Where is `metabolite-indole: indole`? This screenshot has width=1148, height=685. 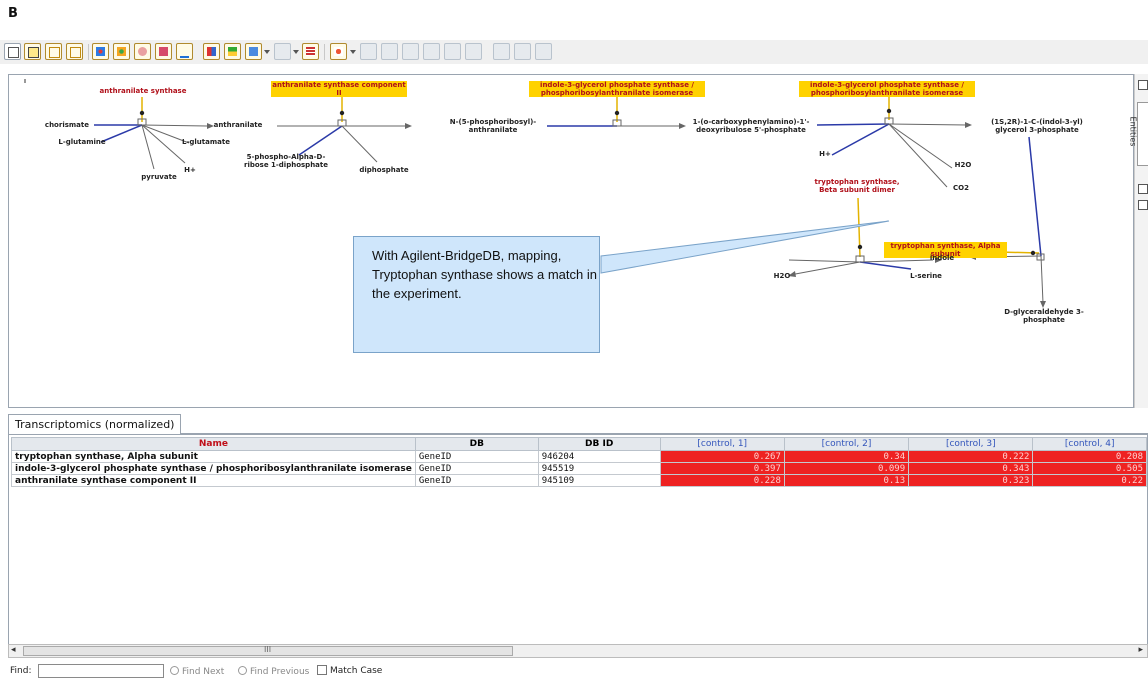 metabolite-indole: indole is located at coordinates (942, 258).